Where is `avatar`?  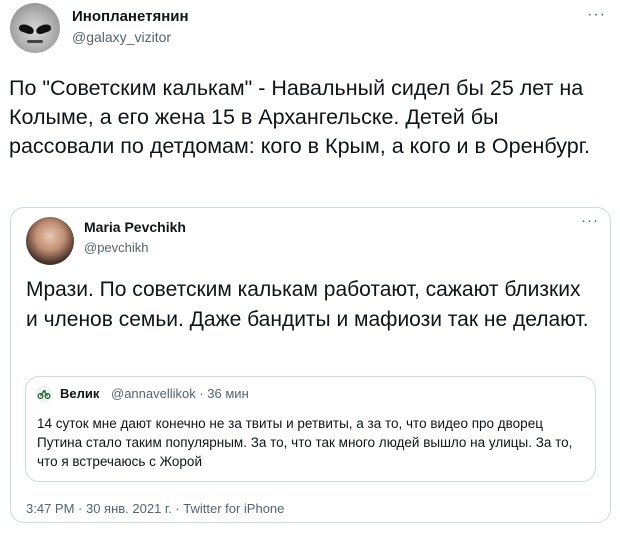 avatar is located at coordinates (35, 28).